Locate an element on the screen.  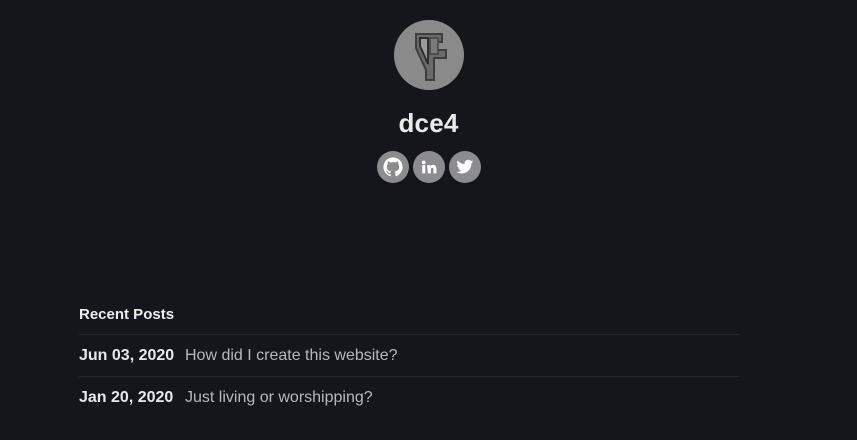
post-date: Jun 03, 2020 is located at coordinates (127, 355).